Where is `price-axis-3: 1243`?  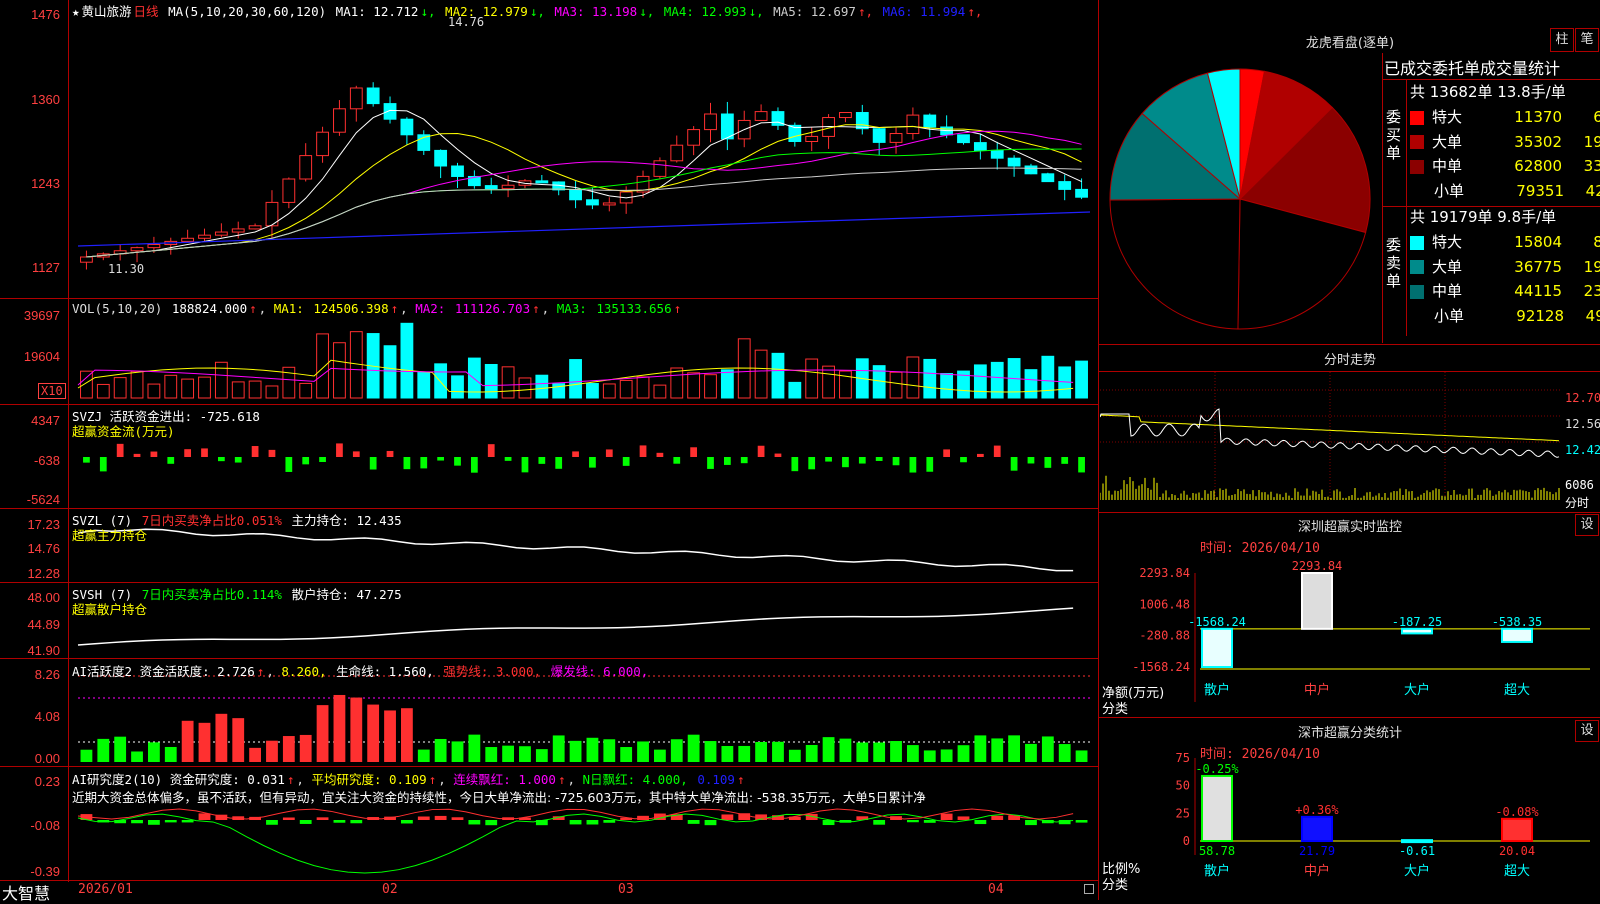 price-axis-3: 1243 is located at coordinates (45, 183).